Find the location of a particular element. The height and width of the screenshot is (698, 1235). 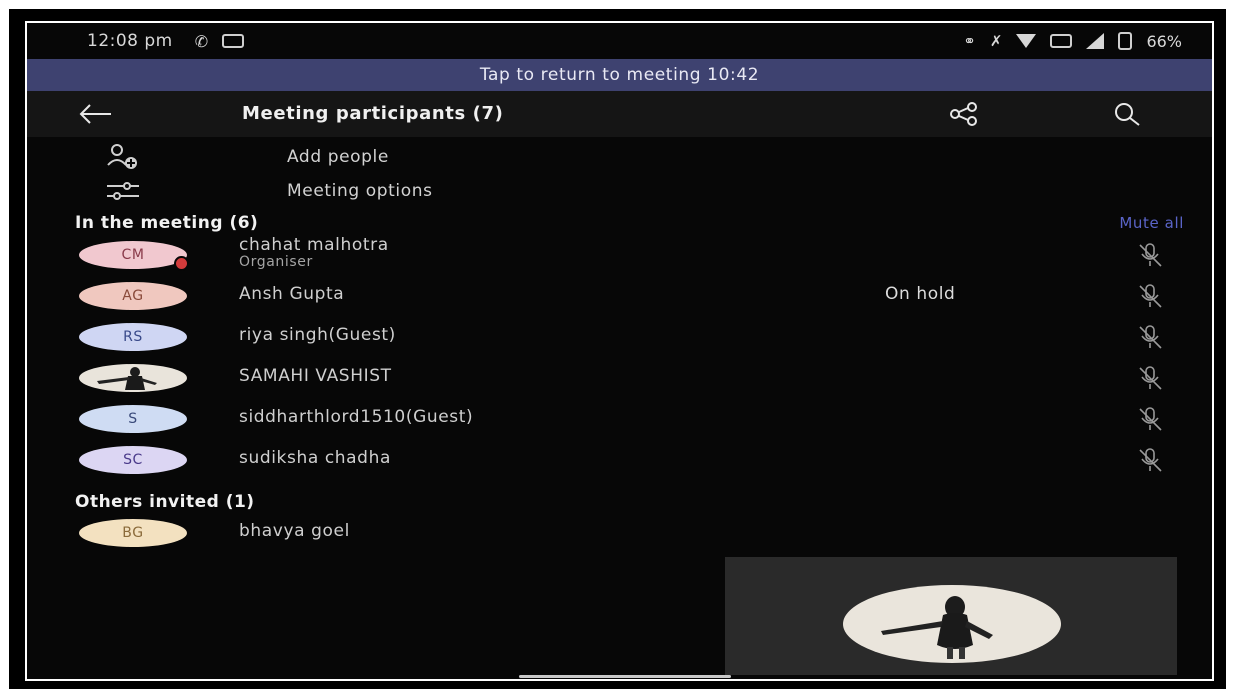

participant-name: chahat malhotra is located at coordinates (314, 245).